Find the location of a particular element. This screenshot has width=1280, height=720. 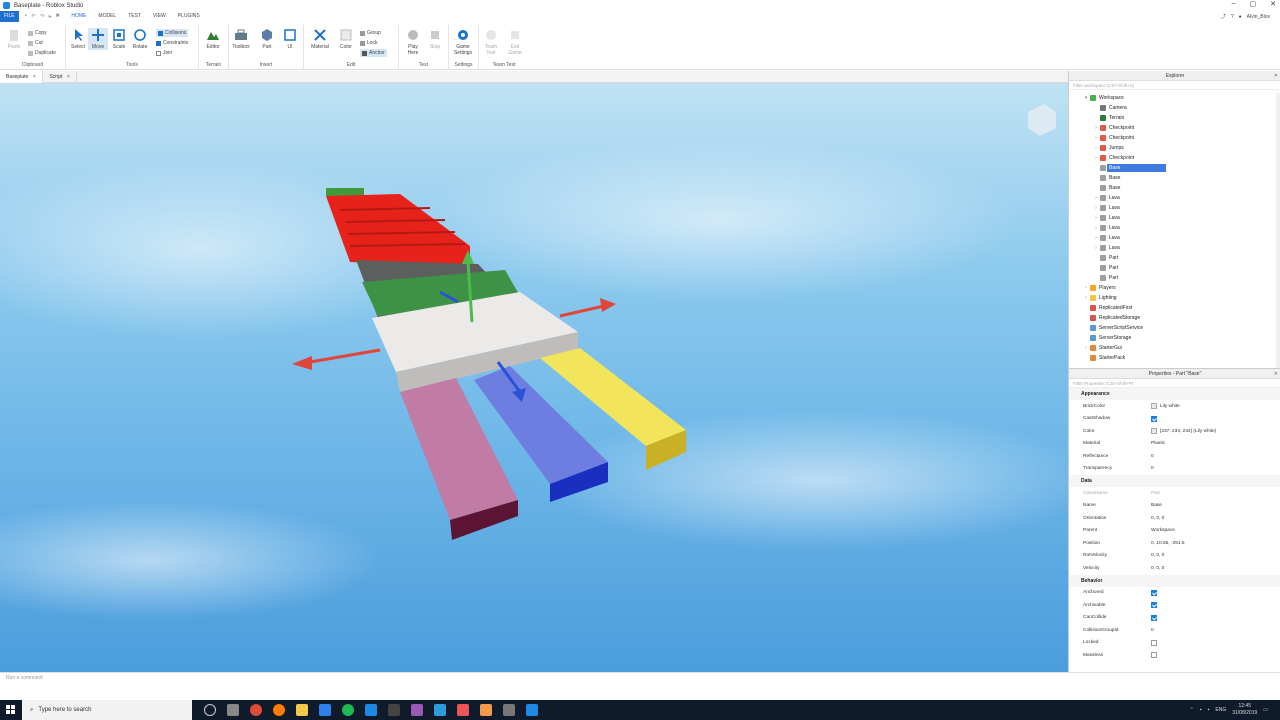

property-value: Workspace is located at coordinates (1215, 530).